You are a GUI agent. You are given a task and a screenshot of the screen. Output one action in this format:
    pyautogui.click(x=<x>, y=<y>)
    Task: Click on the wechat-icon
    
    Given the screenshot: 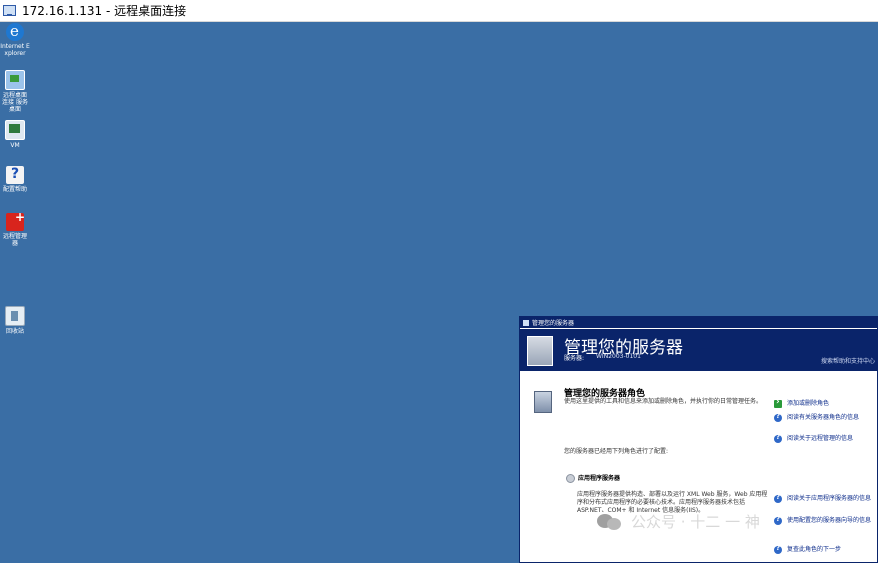 What is the action you would take?
    pyautogui.click(x=610, y=522)
    